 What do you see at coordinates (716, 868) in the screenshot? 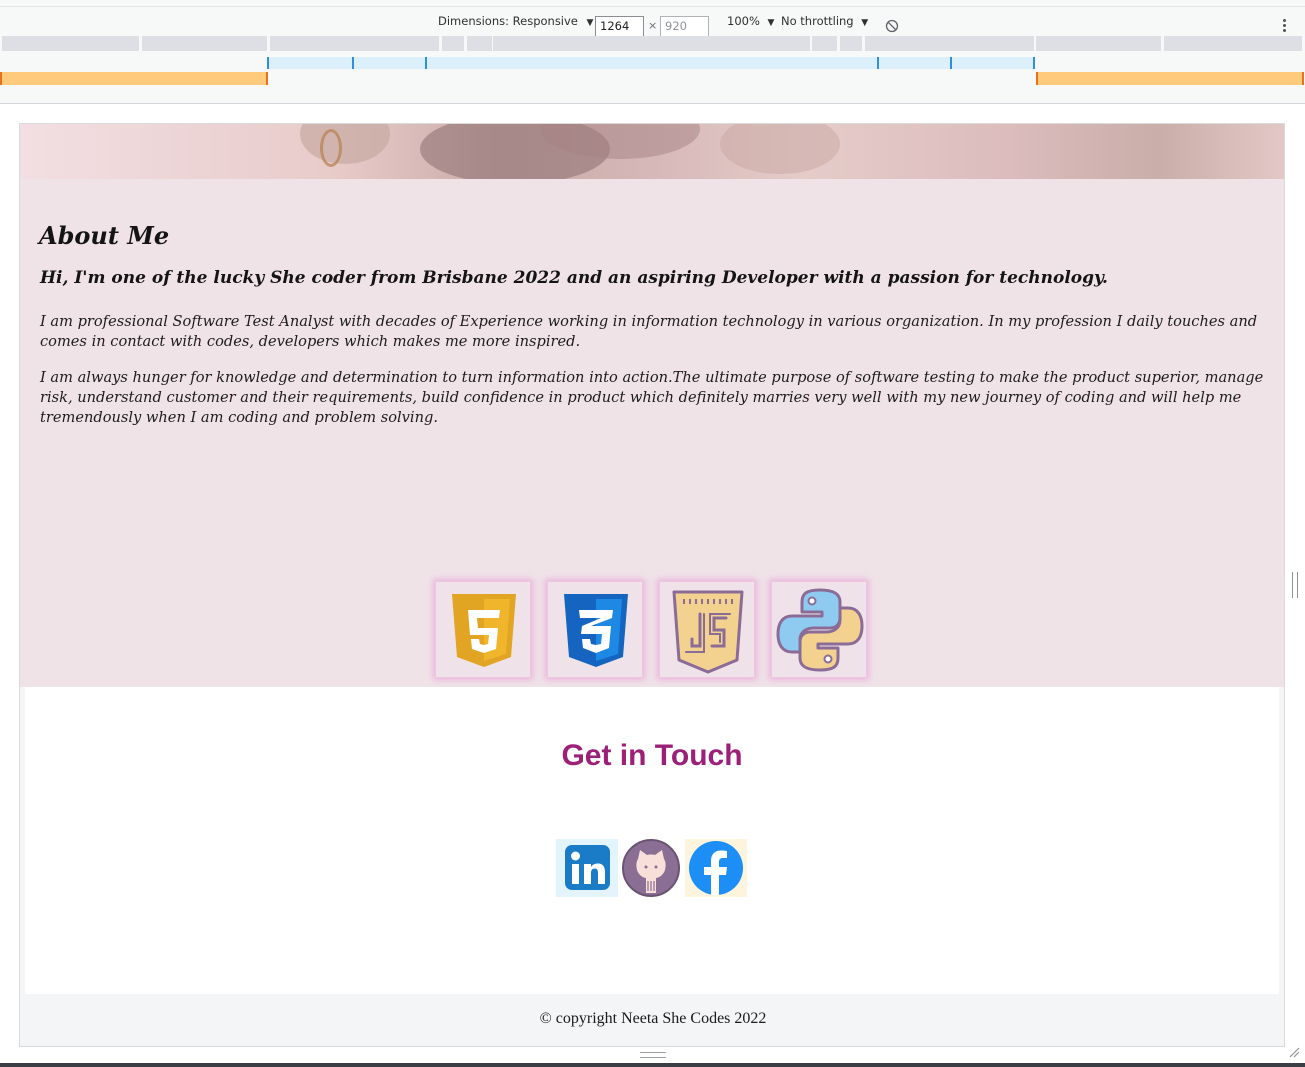
I see `facebook-icon` at bounding box center [716, 868].